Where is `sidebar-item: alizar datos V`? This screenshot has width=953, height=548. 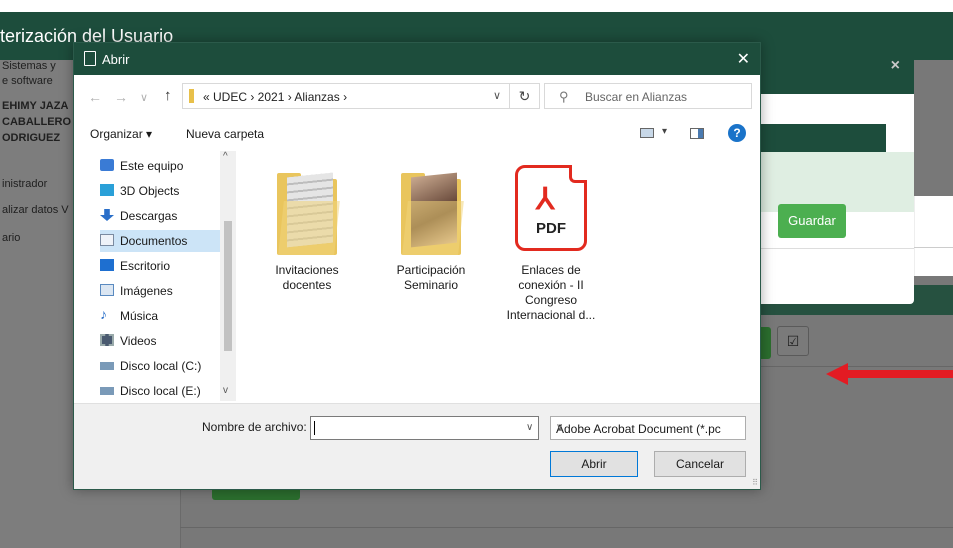 sidebar-item: alizar datos V is located at coordinates (35, 210).